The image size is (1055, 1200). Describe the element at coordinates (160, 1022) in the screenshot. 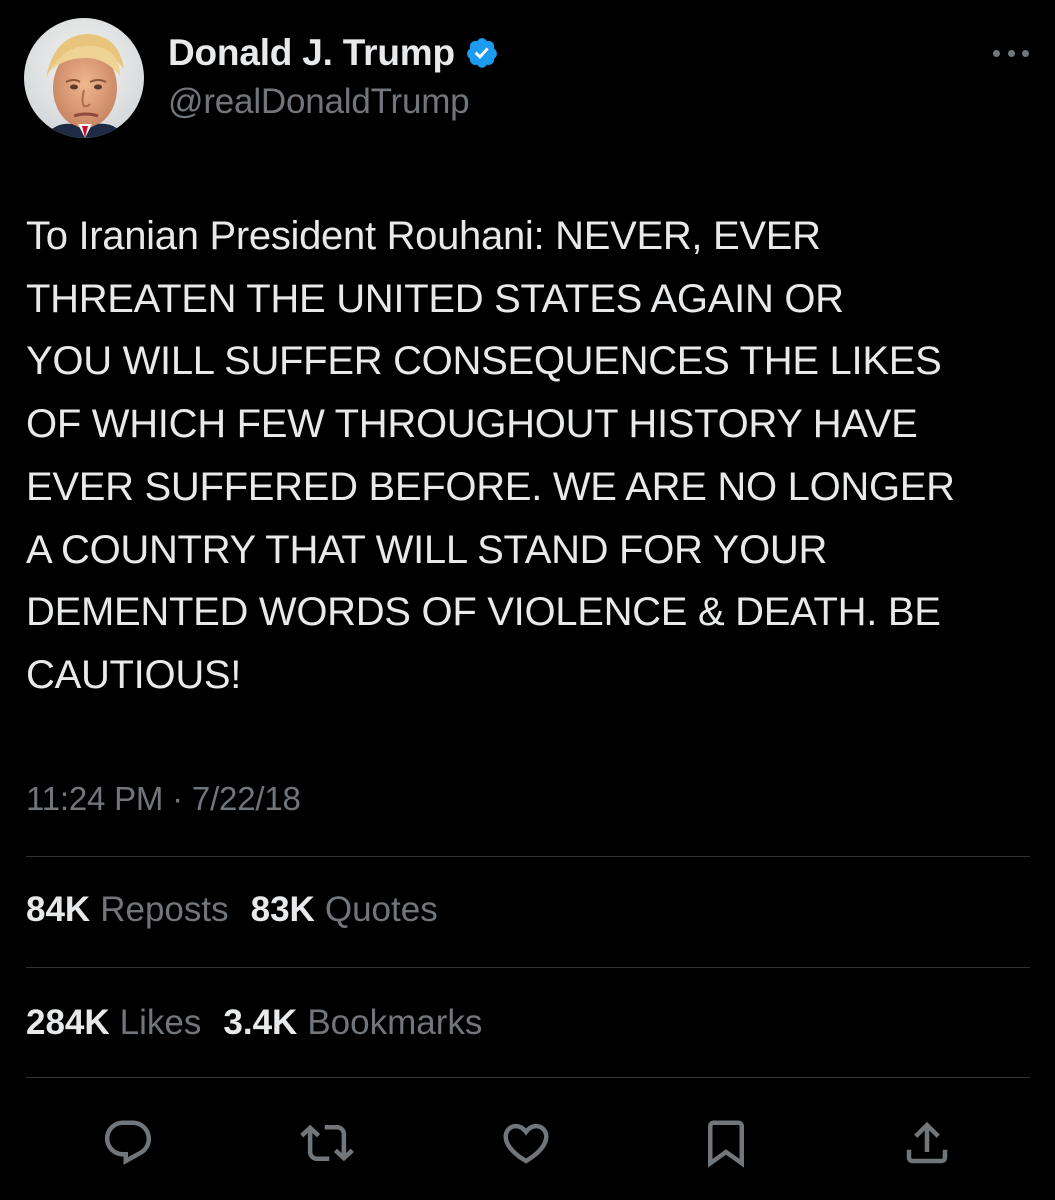

I see `likes-label: Likes` at that location.